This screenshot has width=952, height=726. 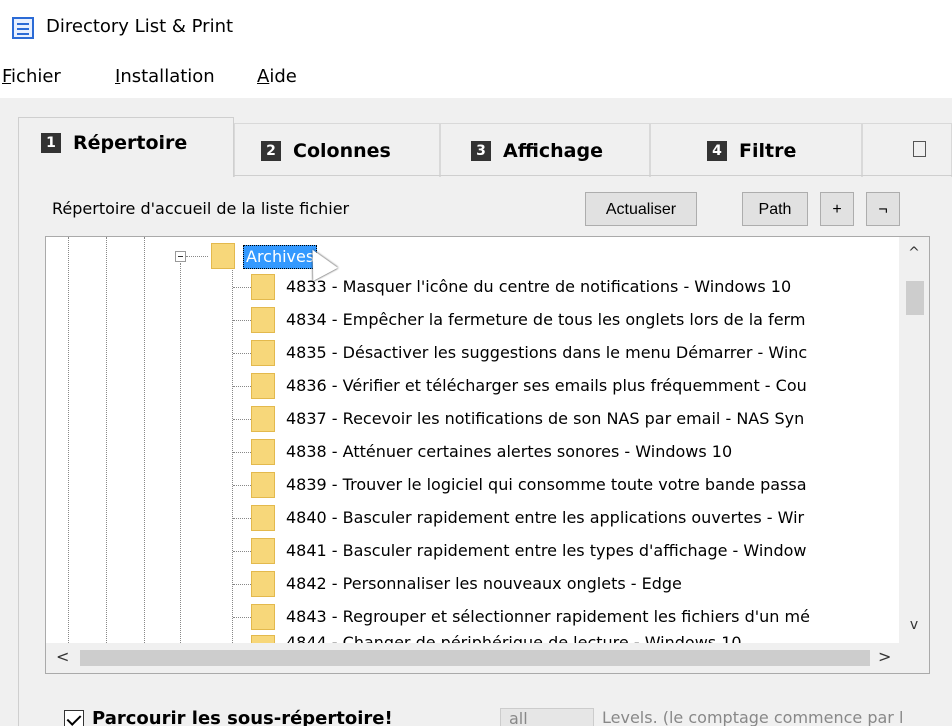 What do you see at coordinates (914, 441) in the screenshot?
I see `vertical-scrollbar: ^ v` at bounding box center [914, 441].